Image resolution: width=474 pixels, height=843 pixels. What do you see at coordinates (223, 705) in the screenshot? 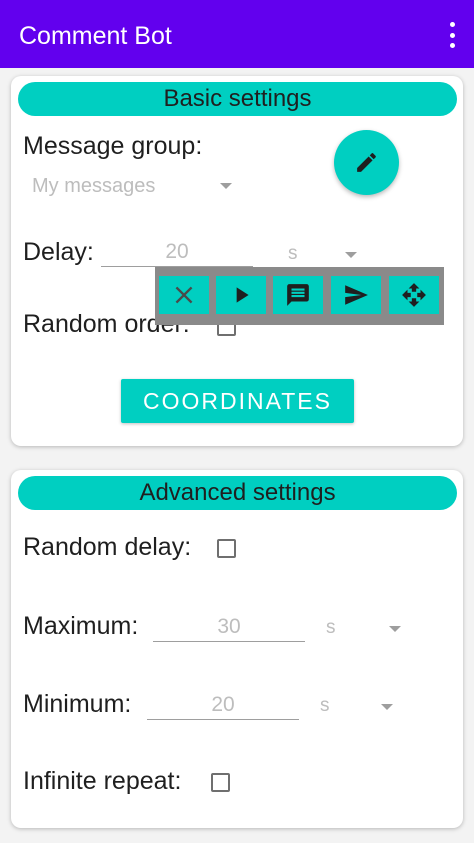
I see `minimum-input: 20` at bounding box center [223, 705].